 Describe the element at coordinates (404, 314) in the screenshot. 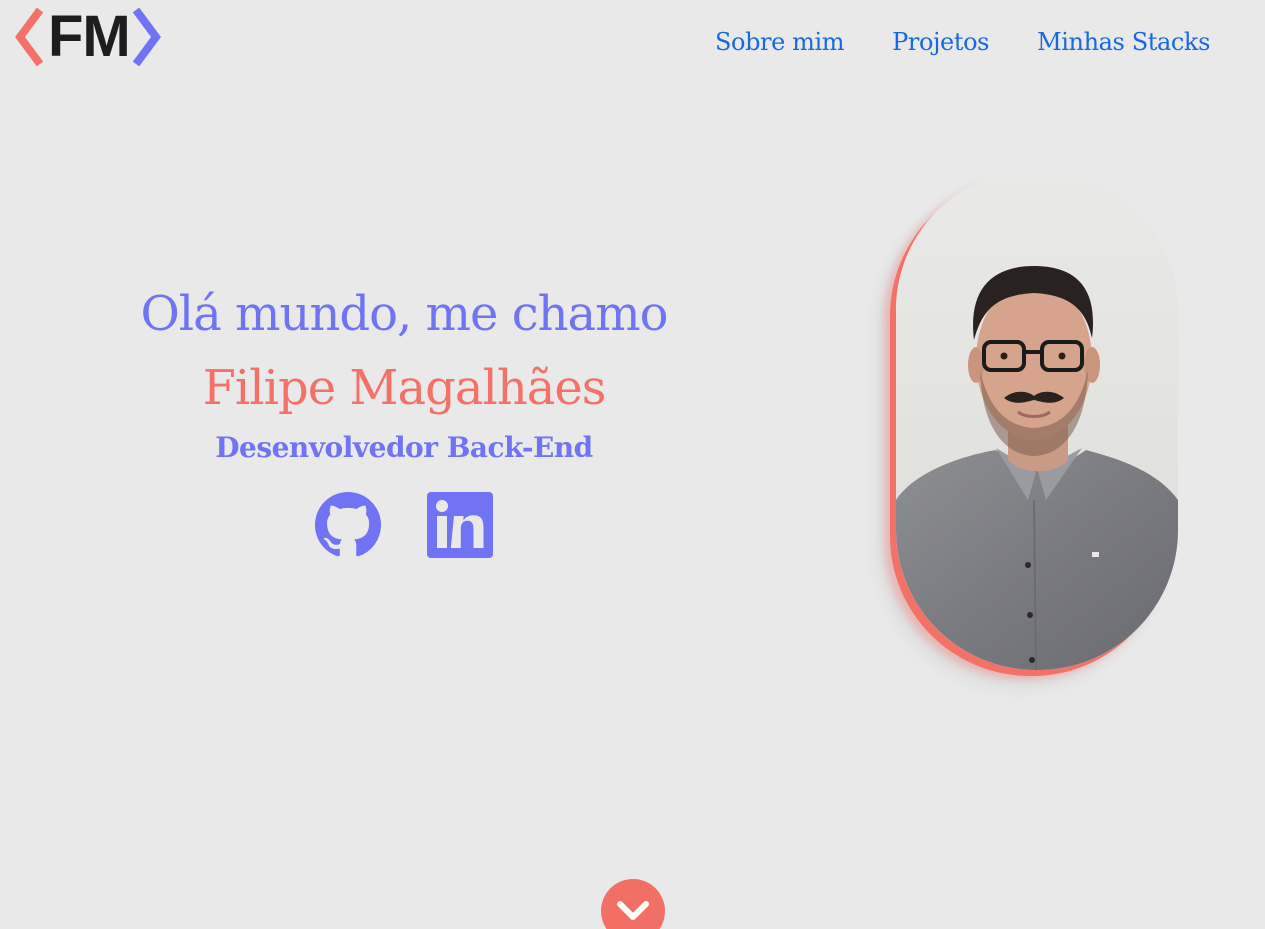

I see `hero-greeting: Olá mundo, me chamo` at that location.